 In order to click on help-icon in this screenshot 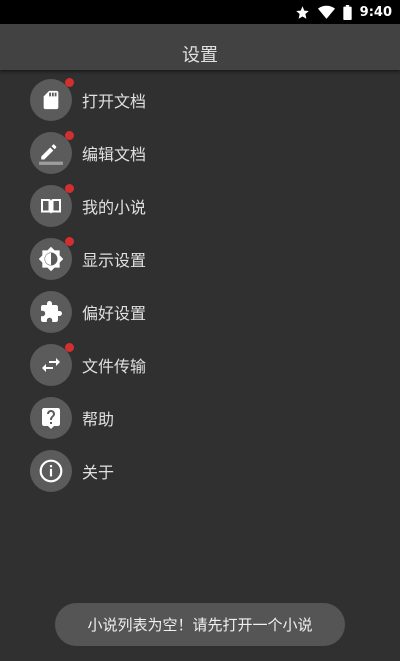, I will do `click(51, 418)`.